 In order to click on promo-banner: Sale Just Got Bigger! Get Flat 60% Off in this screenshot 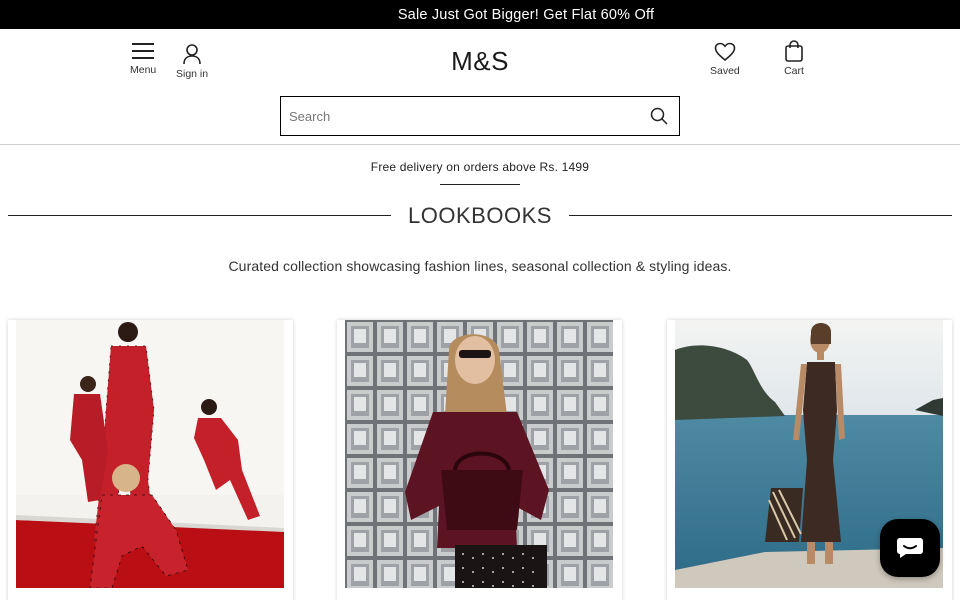, I will do `click(480, 14)`.